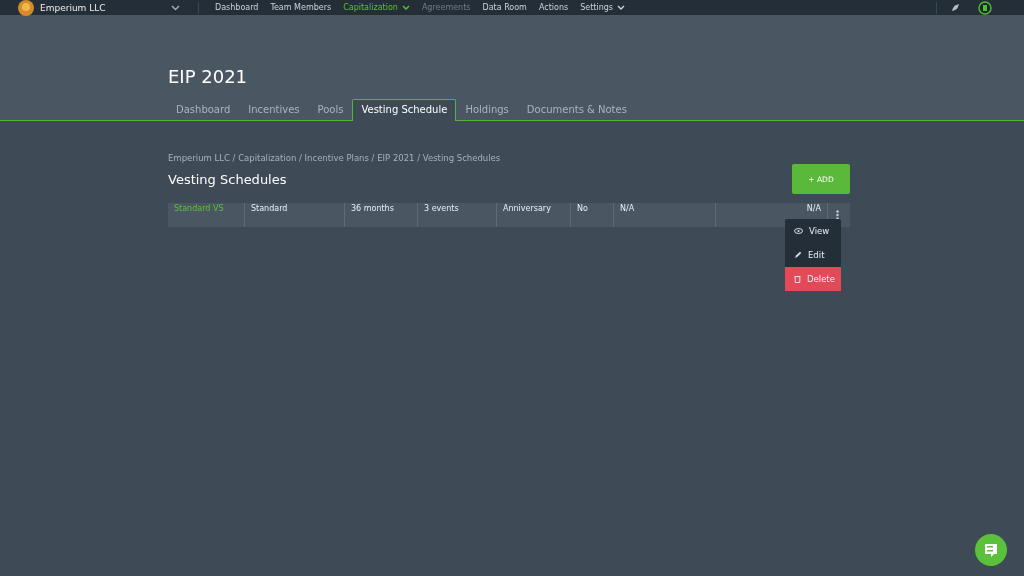 The image size is (1024, 576). What do you see at coordinates (602, 7) in the screenshot?
I see `nav-link: Settings` at bounding box center [602, 7].